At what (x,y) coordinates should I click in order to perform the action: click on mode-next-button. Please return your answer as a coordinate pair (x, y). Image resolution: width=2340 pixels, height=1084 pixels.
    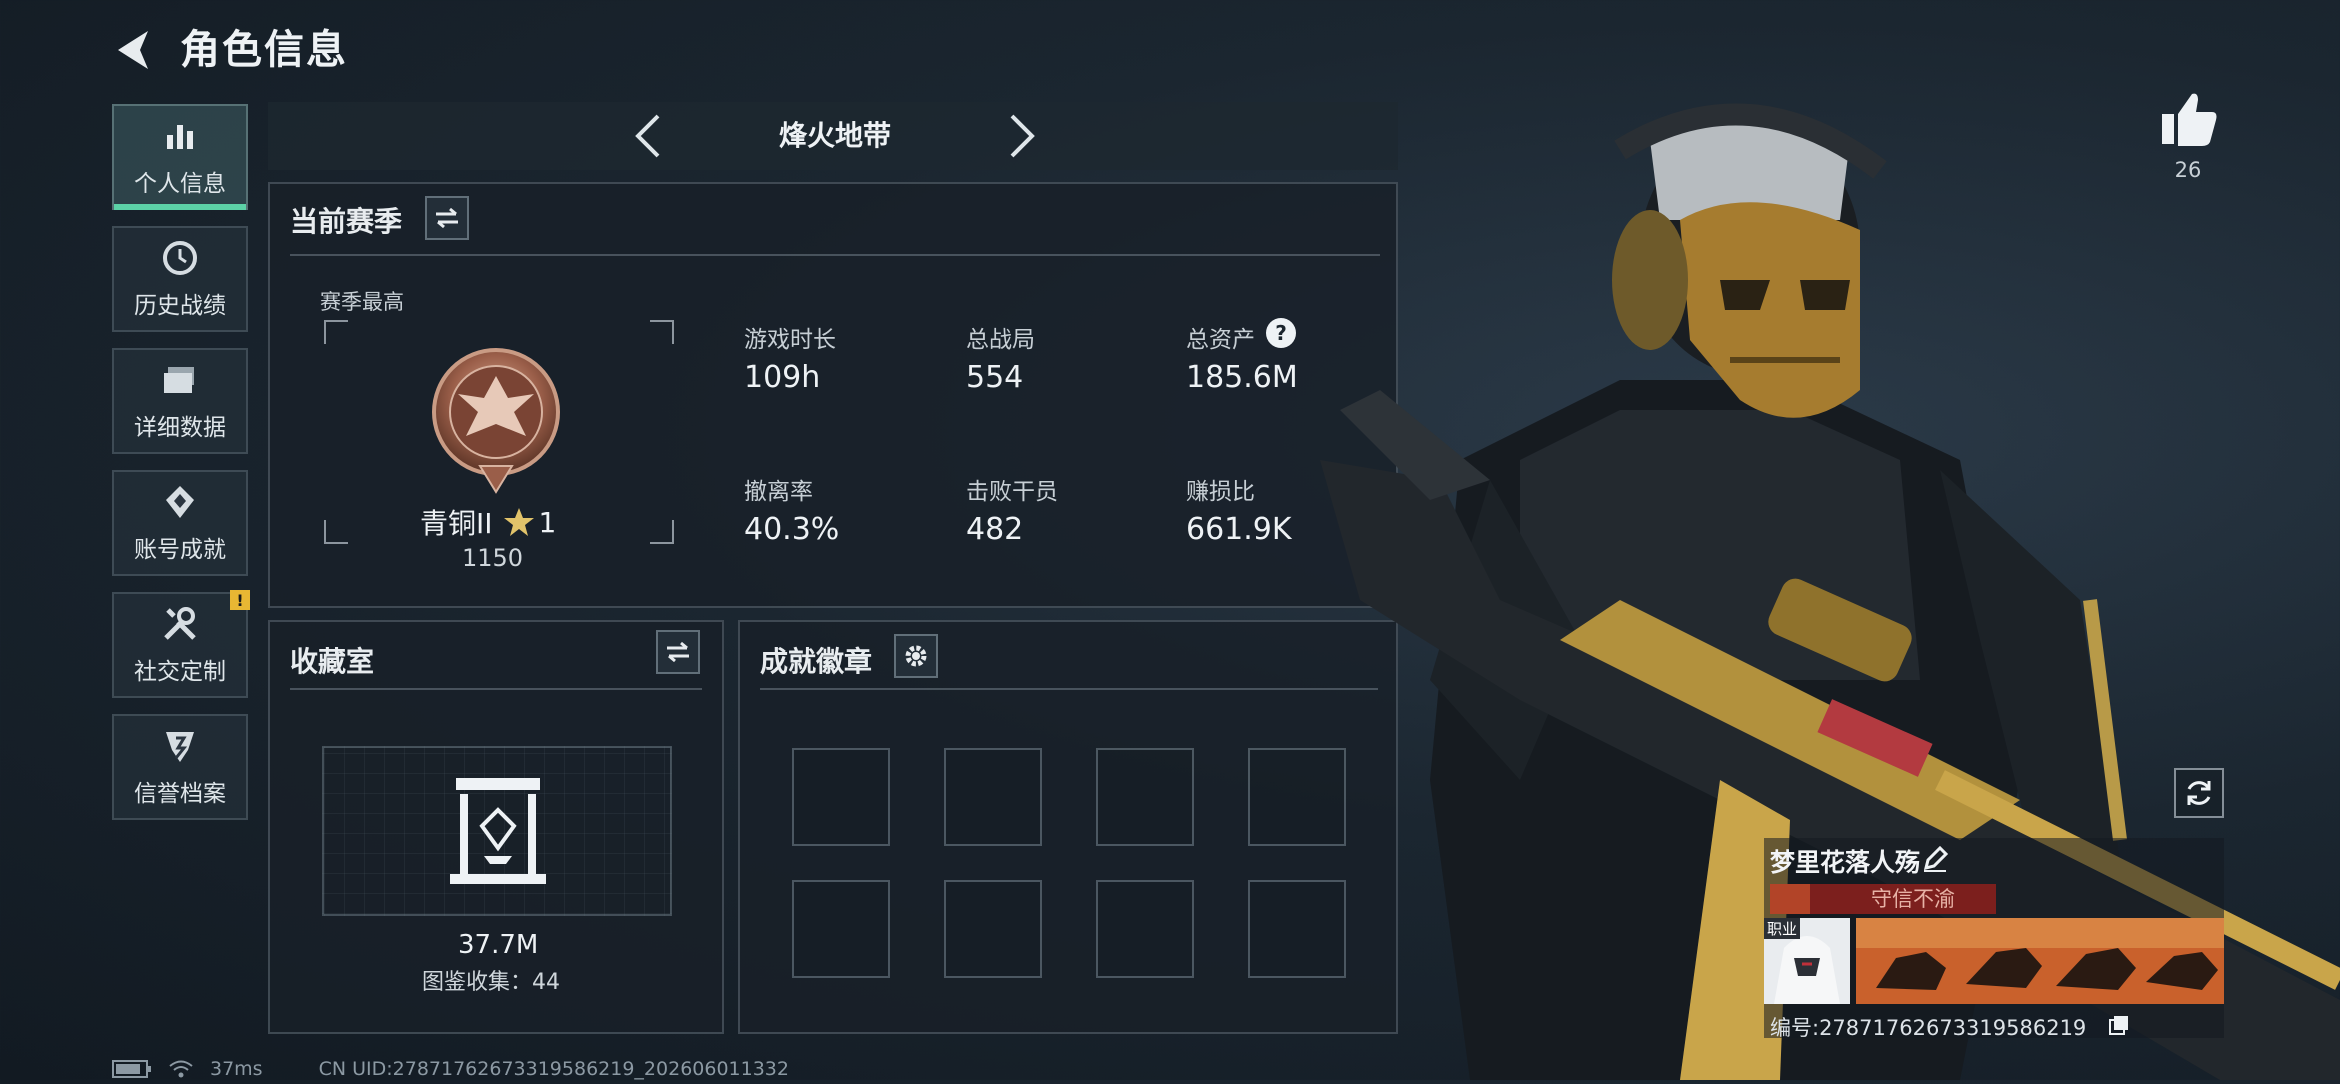
    Looking at the image, I should click on (1020, 136).